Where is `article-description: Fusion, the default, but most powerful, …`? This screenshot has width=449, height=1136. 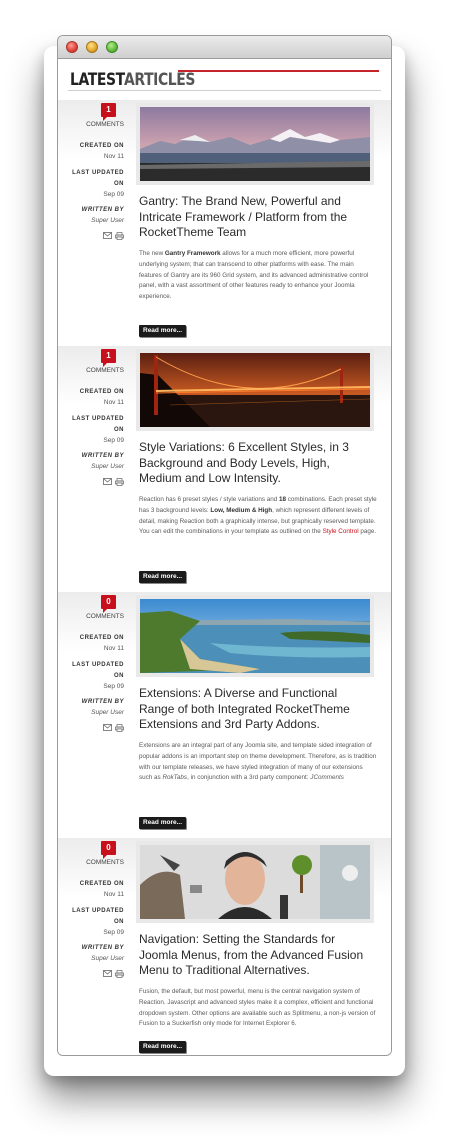
article-description: Fusion, the default, but most powerful, … is located at coordinates (257, 1008).